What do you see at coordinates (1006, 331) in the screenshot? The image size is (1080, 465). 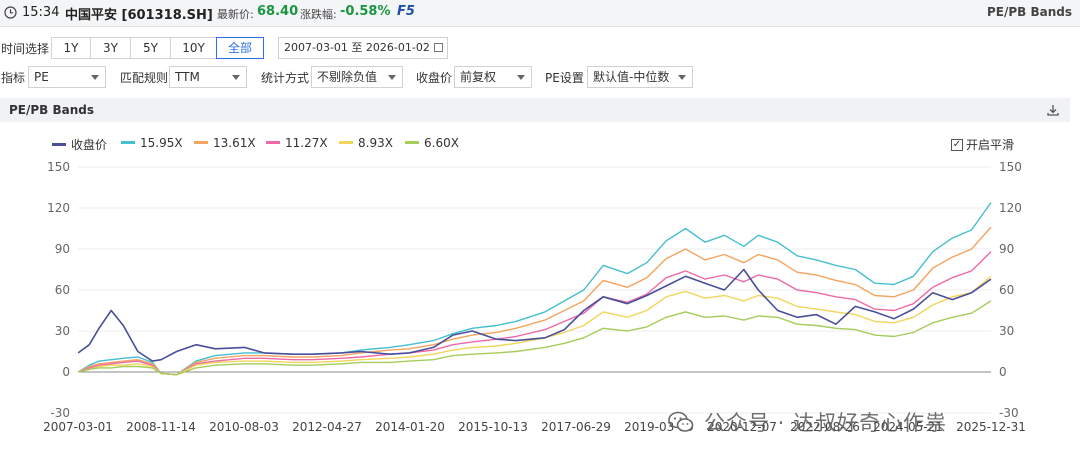 I see `y-tick-label-right: 30` at bounding box center [1006, 331].